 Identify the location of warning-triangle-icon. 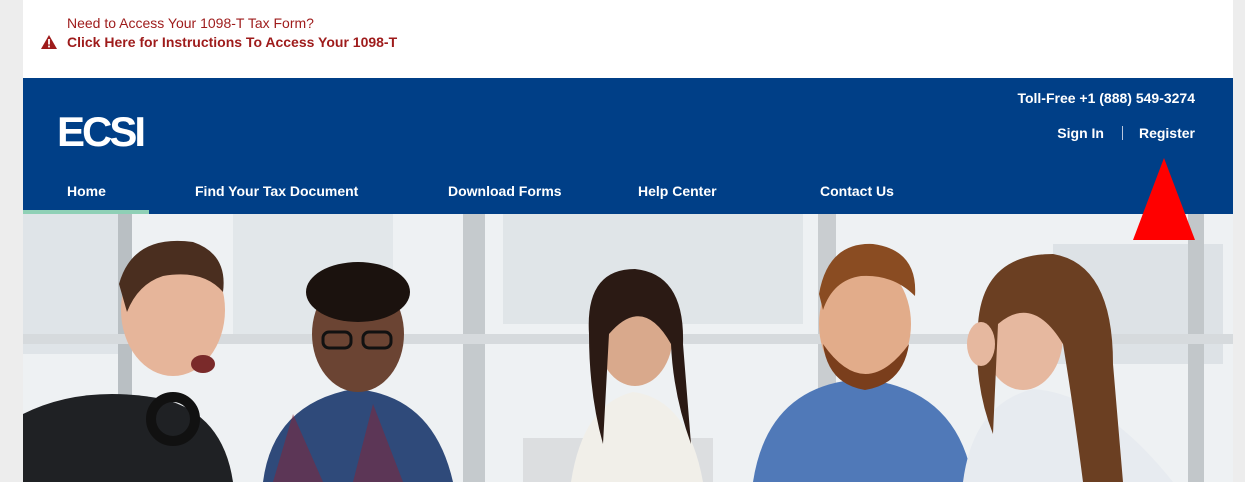
(49, 42).